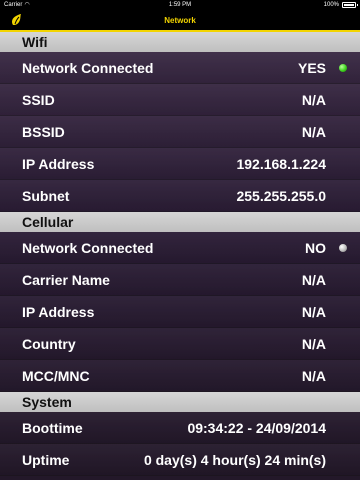 This screenshot has height=480, width=360. I want to click on cellular-row-carrier-name: Carrier Name N/A, so click(180, 280).